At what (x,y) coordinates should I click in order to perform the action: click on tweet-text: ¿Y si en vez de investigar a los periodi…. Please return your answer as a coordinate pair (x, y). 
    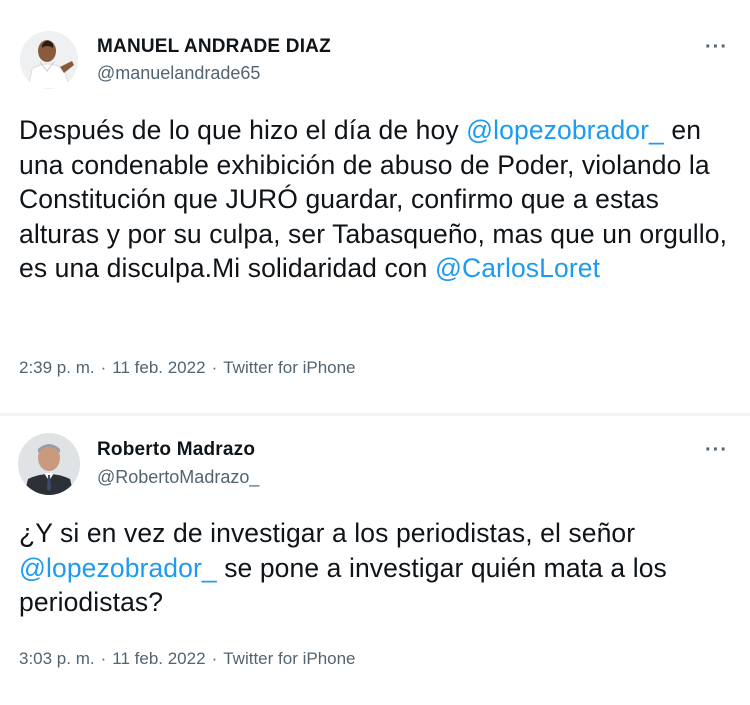
    Looking at the image, I should click on (376, 568).